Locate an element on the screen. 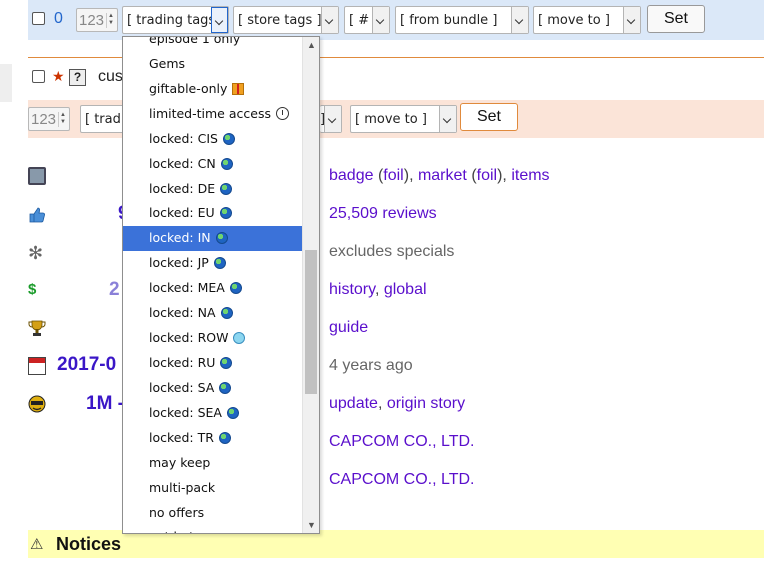 This screenshot has width=764, height=566. warning-icon: ⚠ is located at coordinates (37, 544).